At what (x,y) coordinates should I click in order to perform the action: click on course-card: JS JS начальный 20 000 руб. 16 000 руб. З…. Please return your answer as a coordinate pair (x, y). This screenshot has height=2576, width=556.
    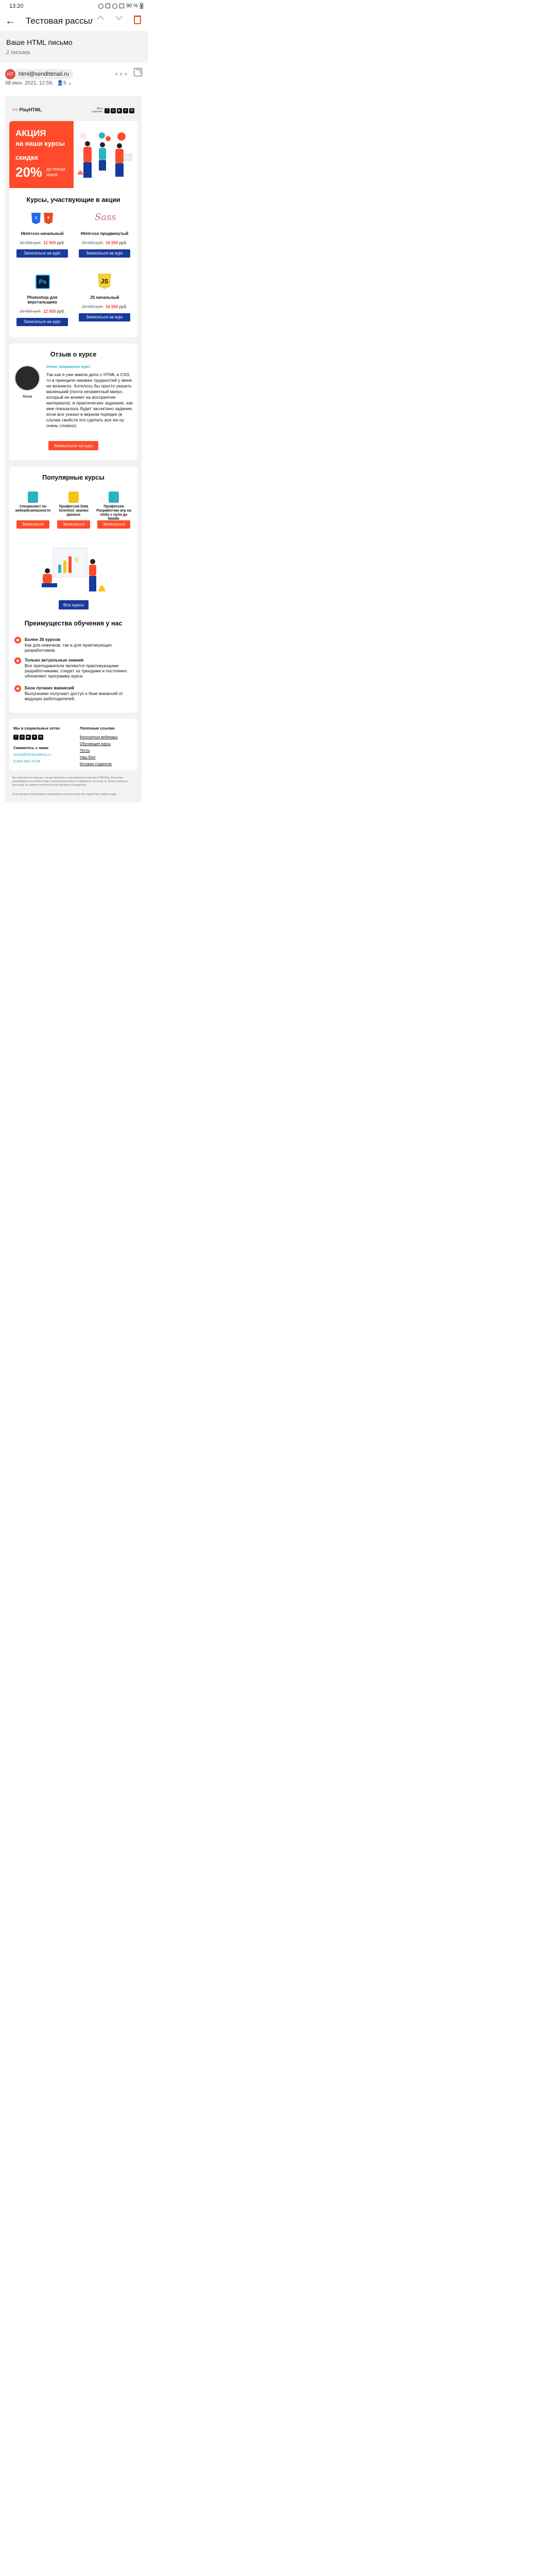
    Looking at the image, I should click on (104, 297).